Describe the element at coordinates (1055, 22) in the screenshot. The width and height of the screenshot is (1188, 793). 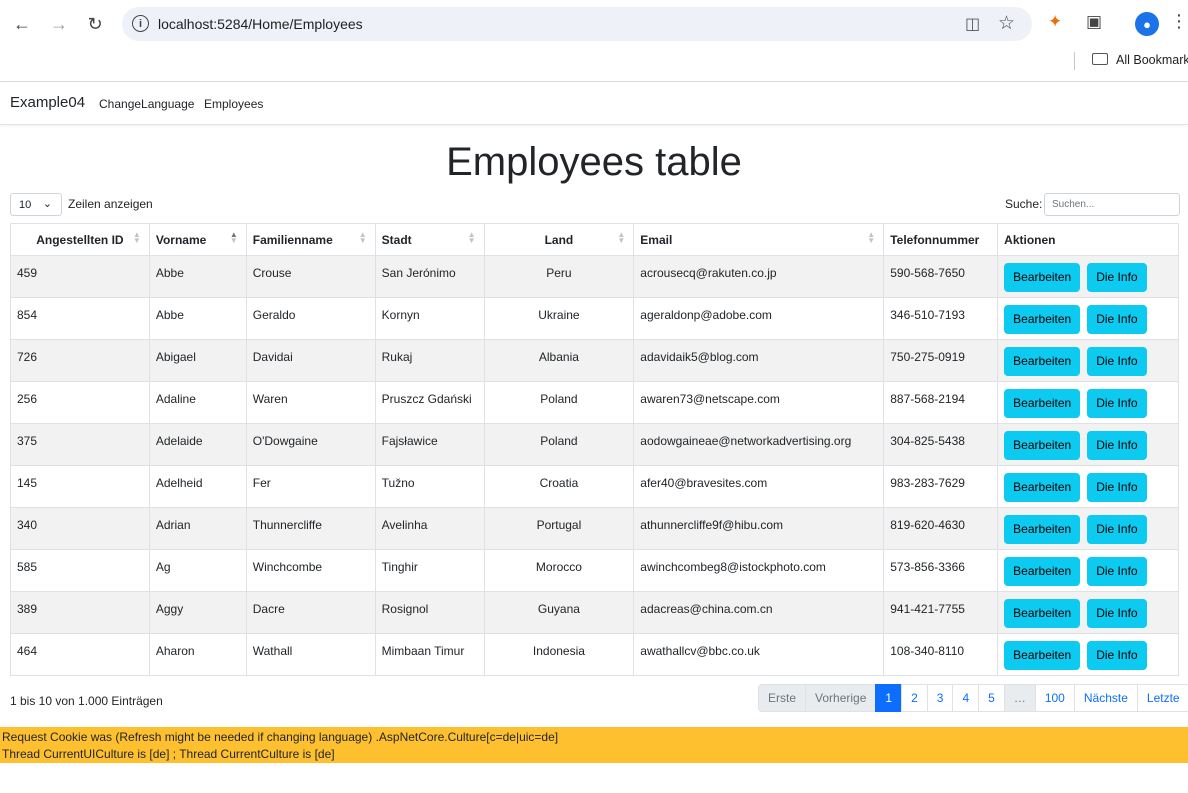
I see `extension-icon: ✦` at that location.